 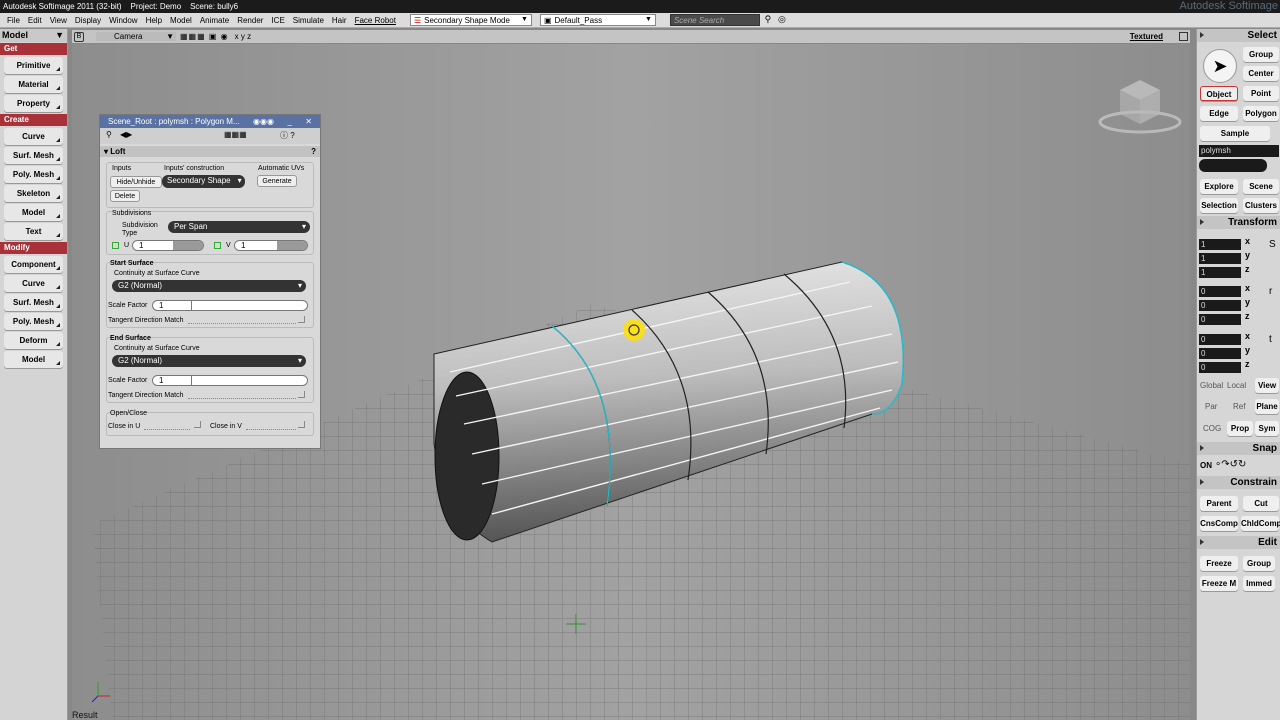 What do you see at coordinates (181, 20) in the screenshot?
I see `menu-model: Model` at bounding box center [181, 20].